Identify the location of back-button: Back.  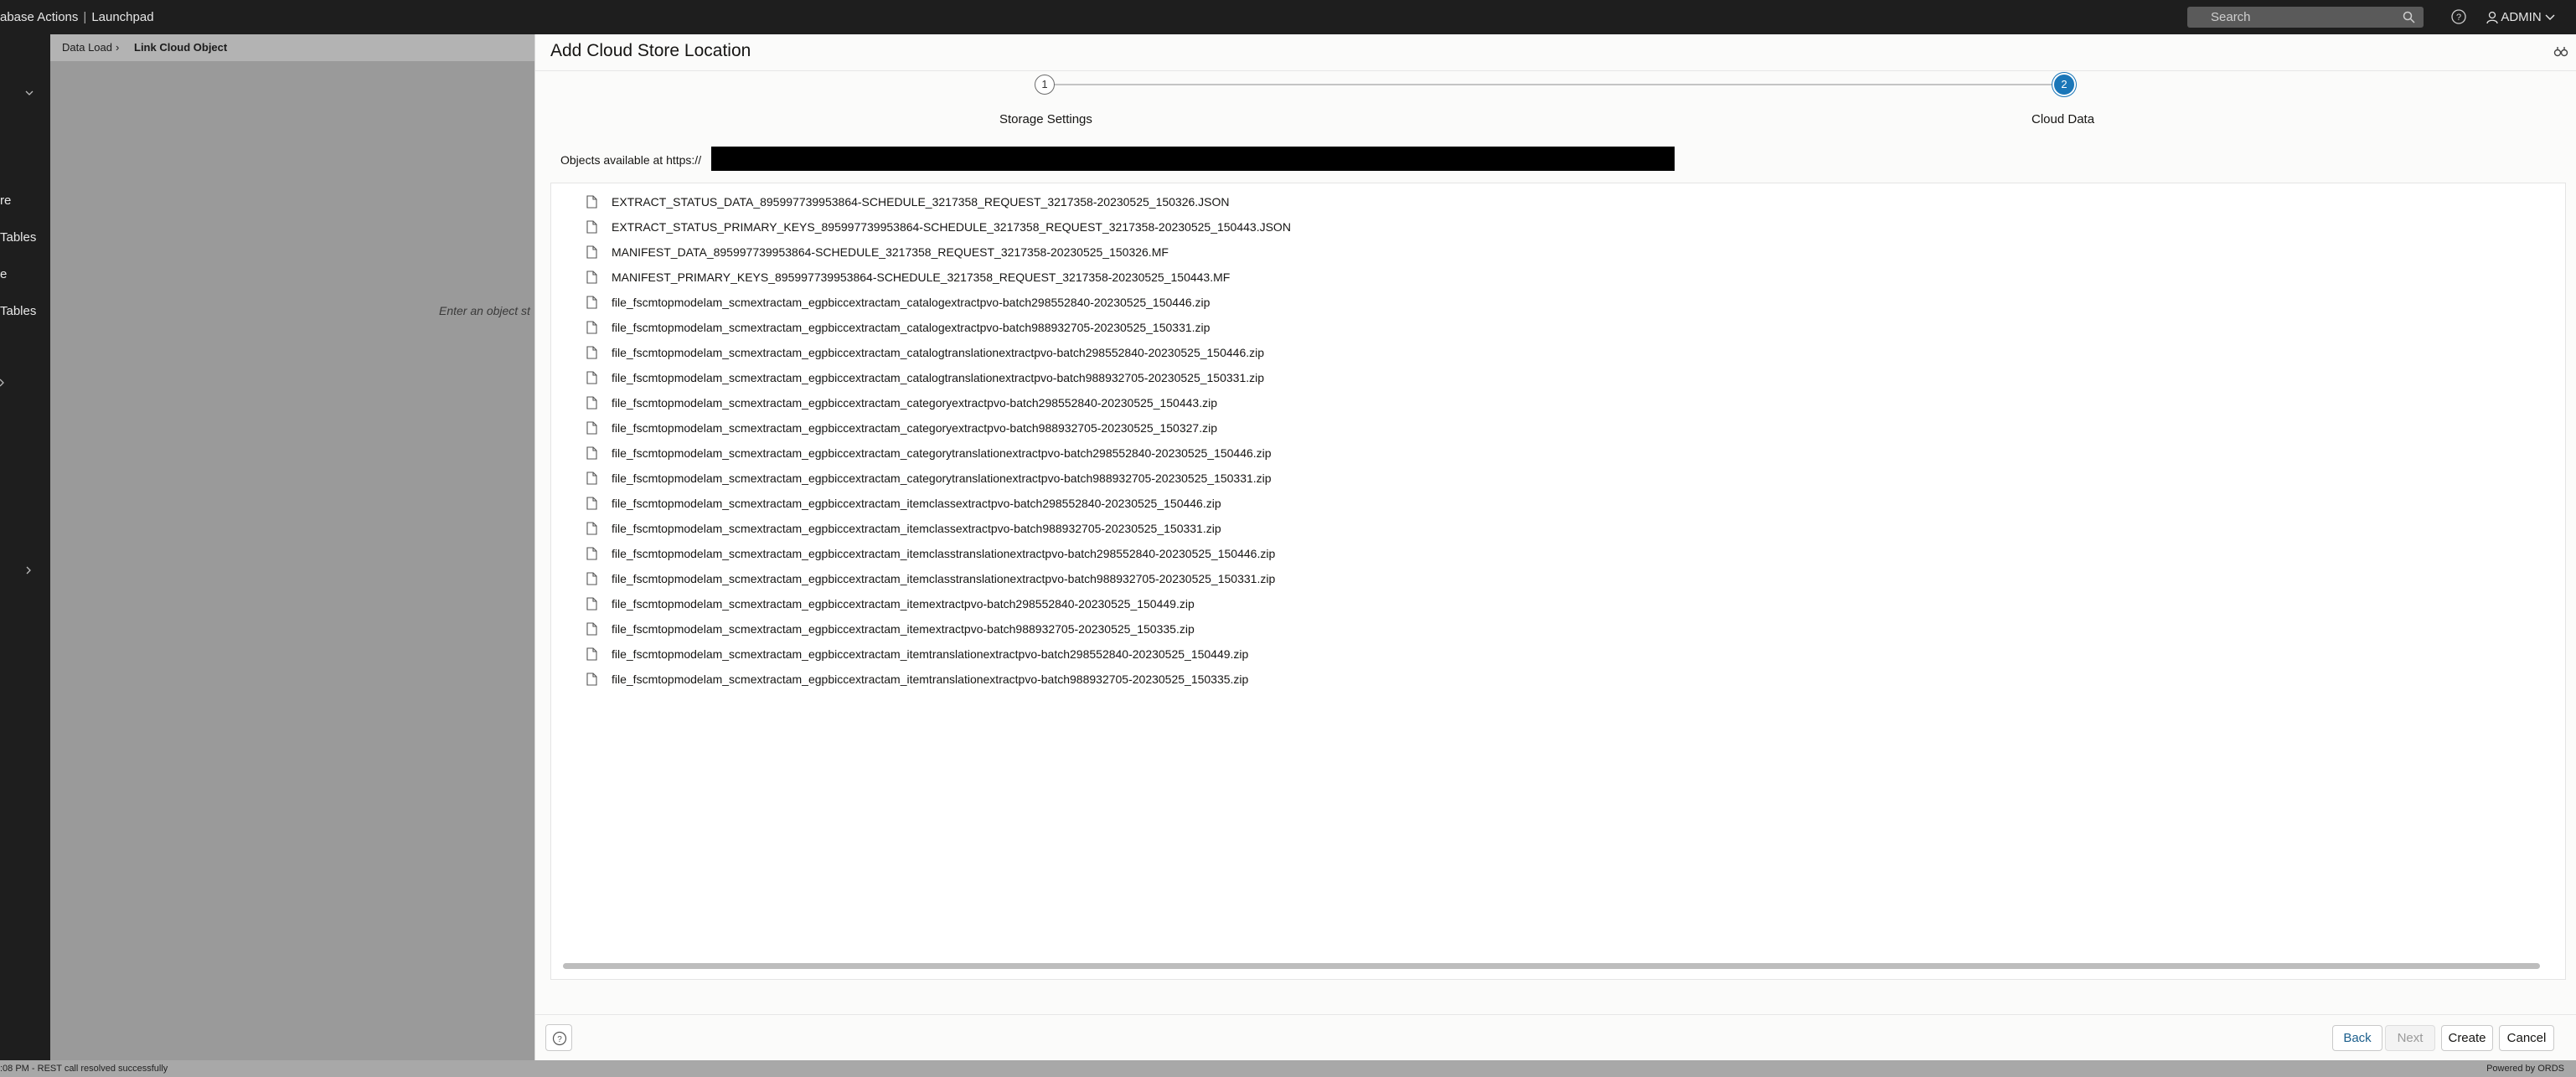
(2357, 1038).